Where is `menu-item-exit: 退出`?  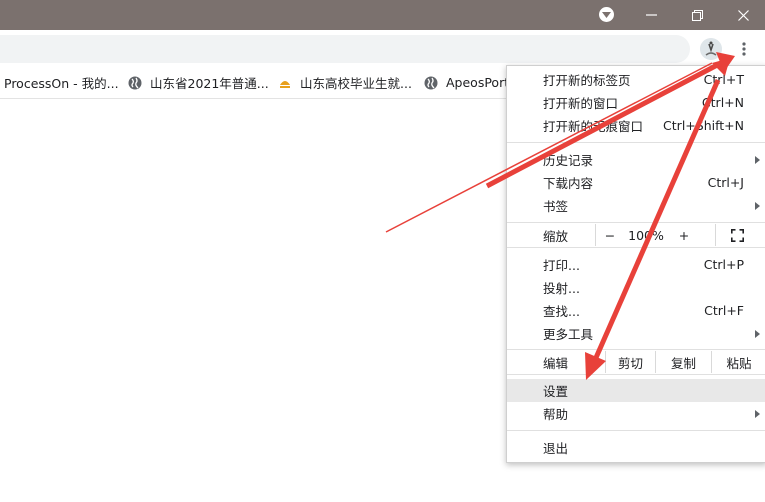 menu-item-exit: 退出 is located at coordinates (636, 447).